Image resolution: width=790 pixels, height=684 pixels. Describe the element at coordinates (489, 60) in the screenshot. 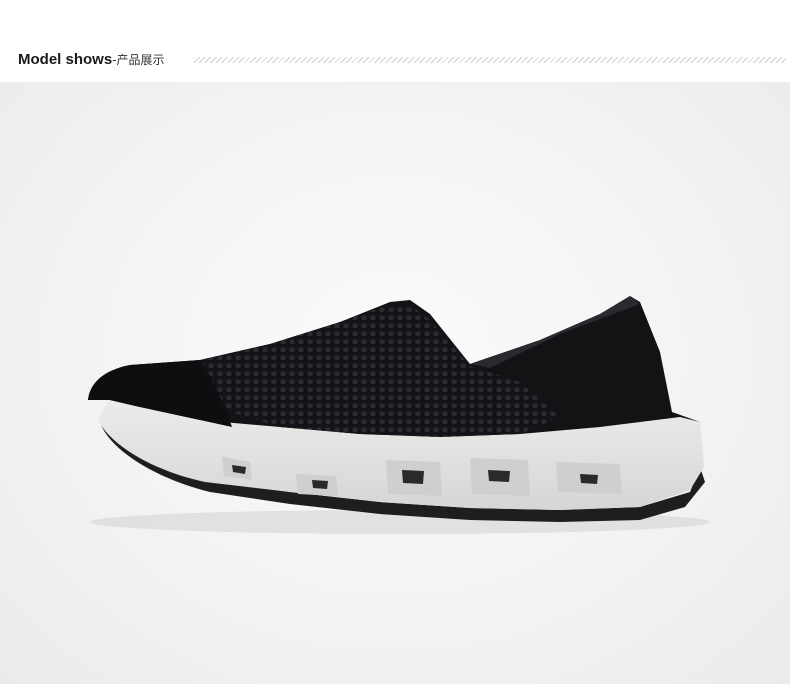

I see `header-divider` at that location.